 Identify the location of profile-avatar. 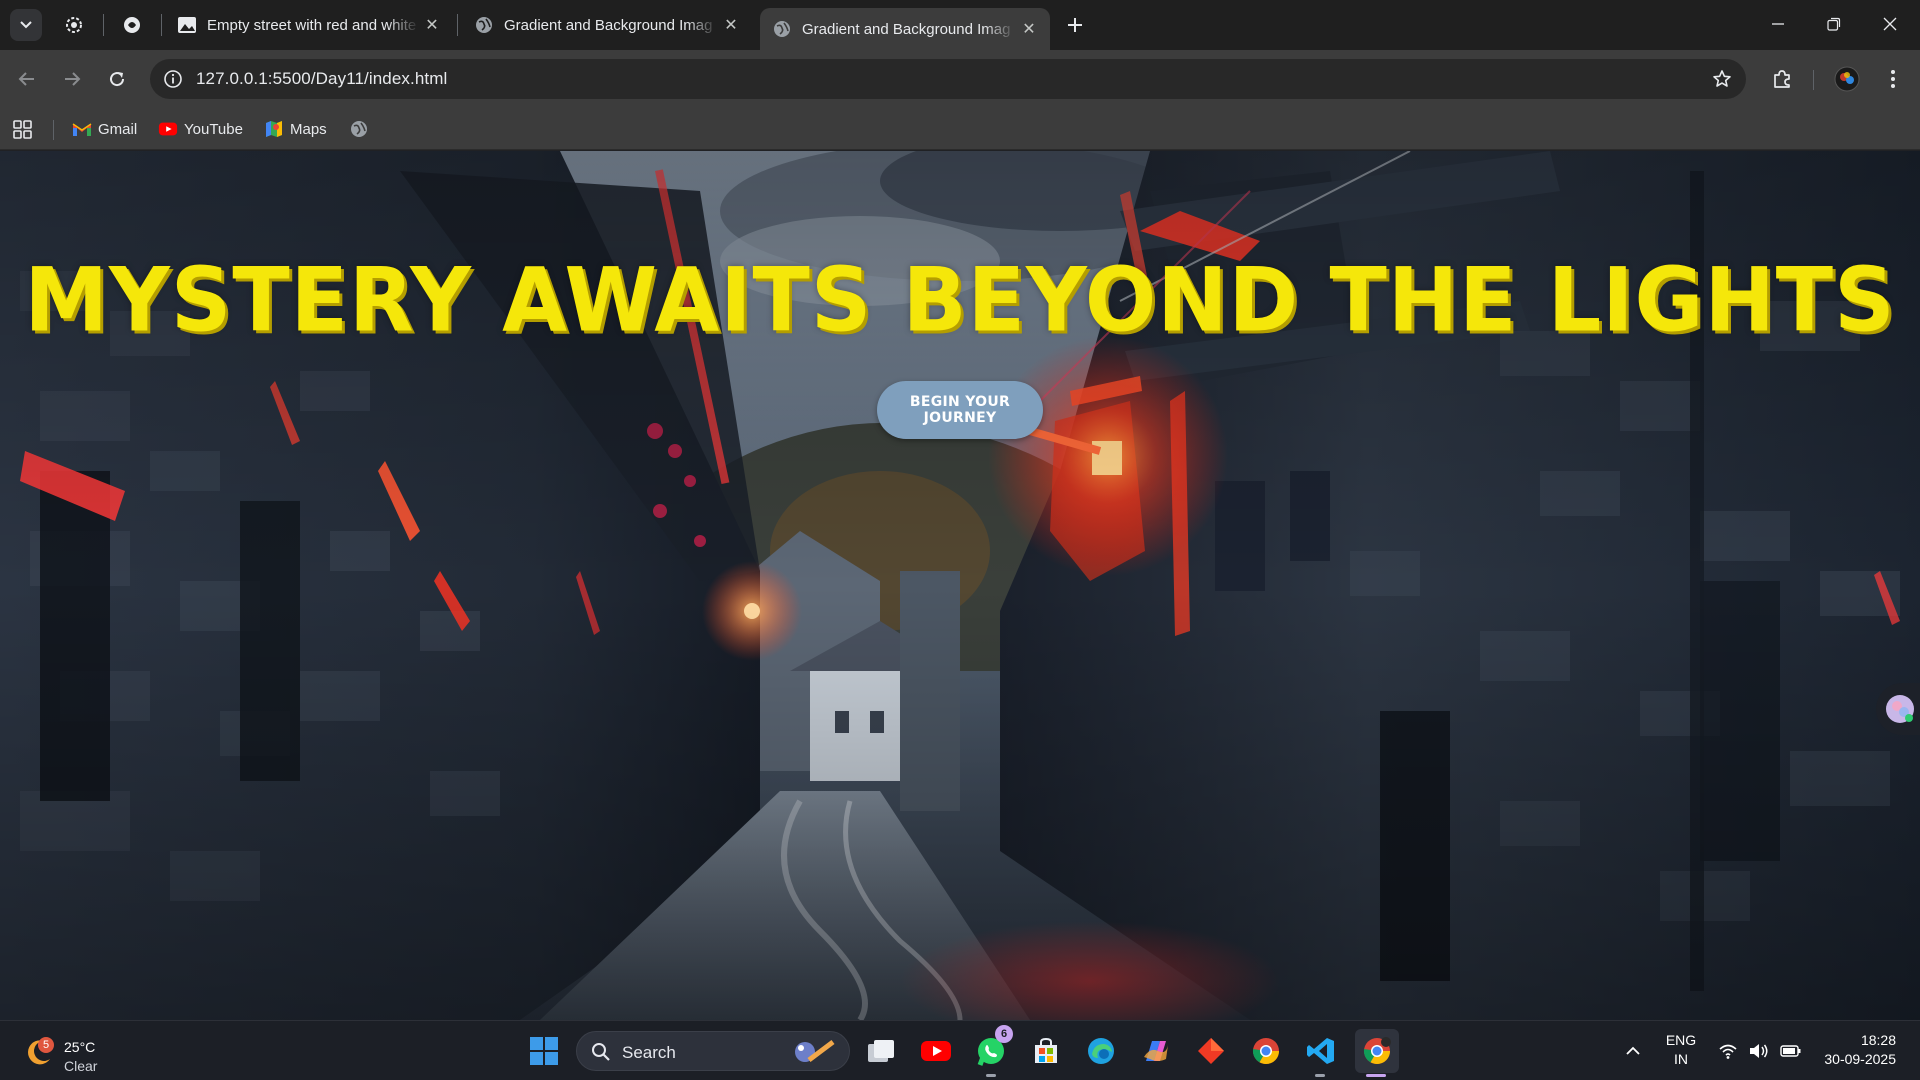
(1847, 79).